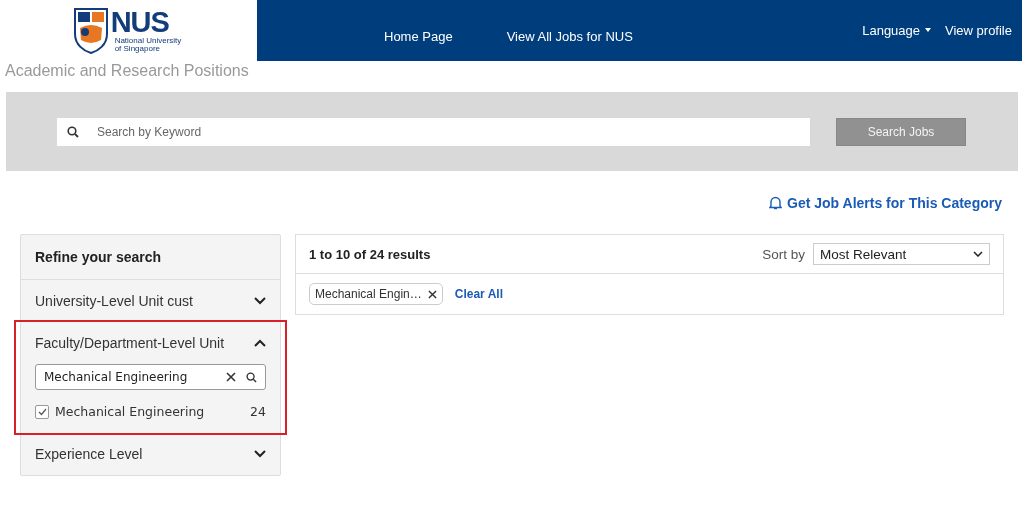  I want to click on checkbox, so click(42, 411).